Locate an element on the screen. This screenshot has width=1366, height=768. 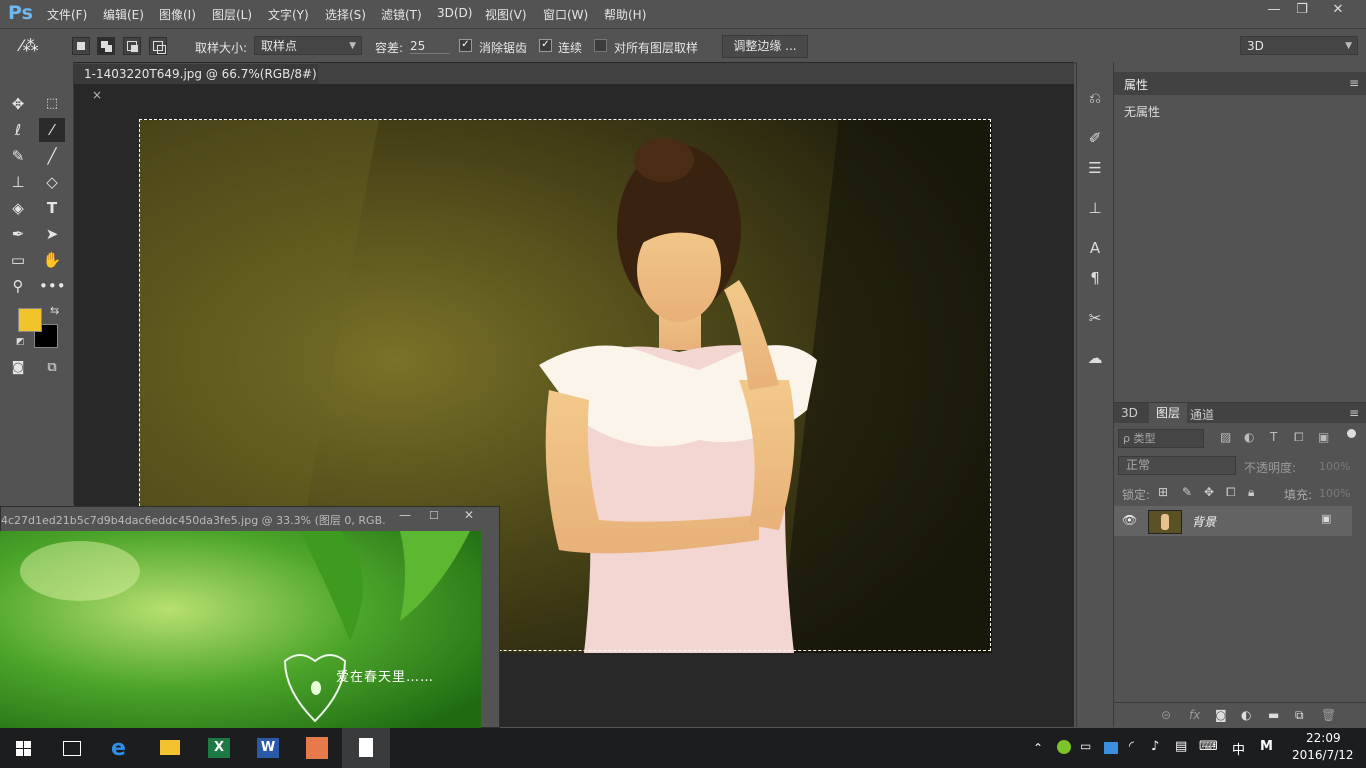
word-icon: W is located at coordinates (268, 748).